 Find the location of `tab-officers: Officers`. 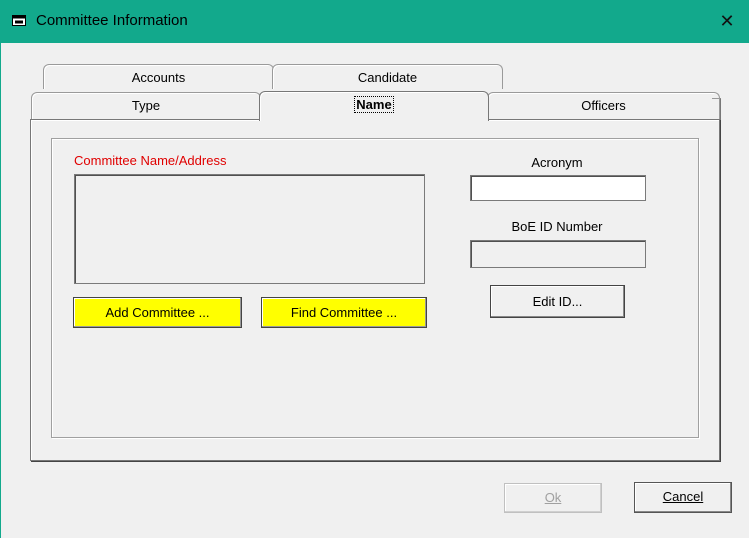

tab-officers: Officers is located at coordinates (603, 105).